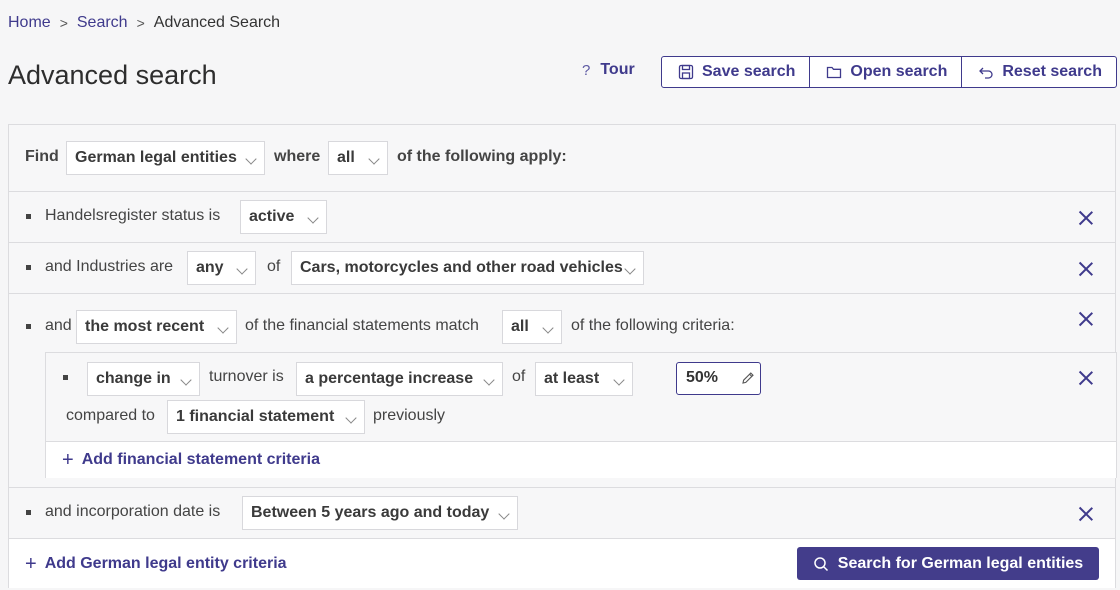 This screenshot has height=590, width=1120. I want to click on previously-label: previously, so click(409, 415).